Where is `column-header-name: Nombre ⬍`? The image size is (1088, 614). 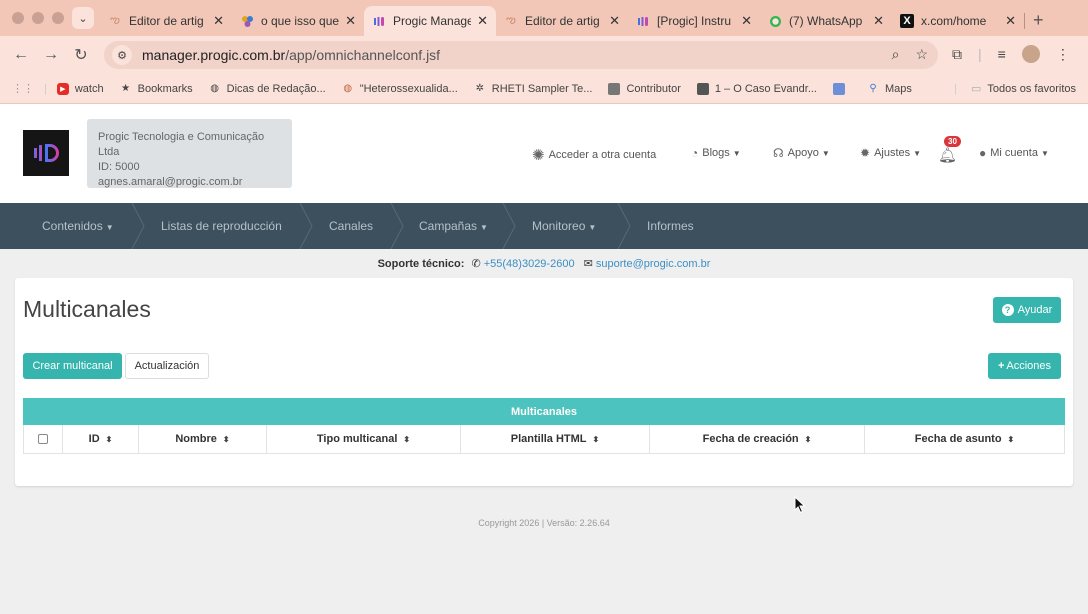
column-header-name: Nombre ⬍ is located at coordinates (203, 439).